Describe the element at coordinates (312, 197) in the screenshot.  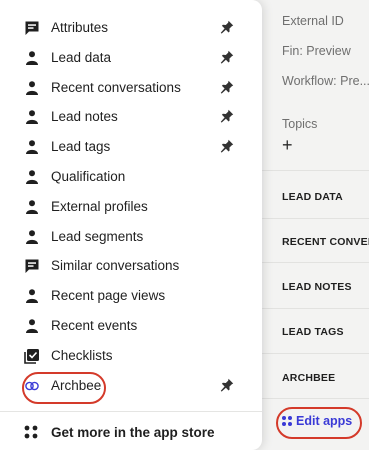
I see `section-lead-data: LEAD DATA` at that location.